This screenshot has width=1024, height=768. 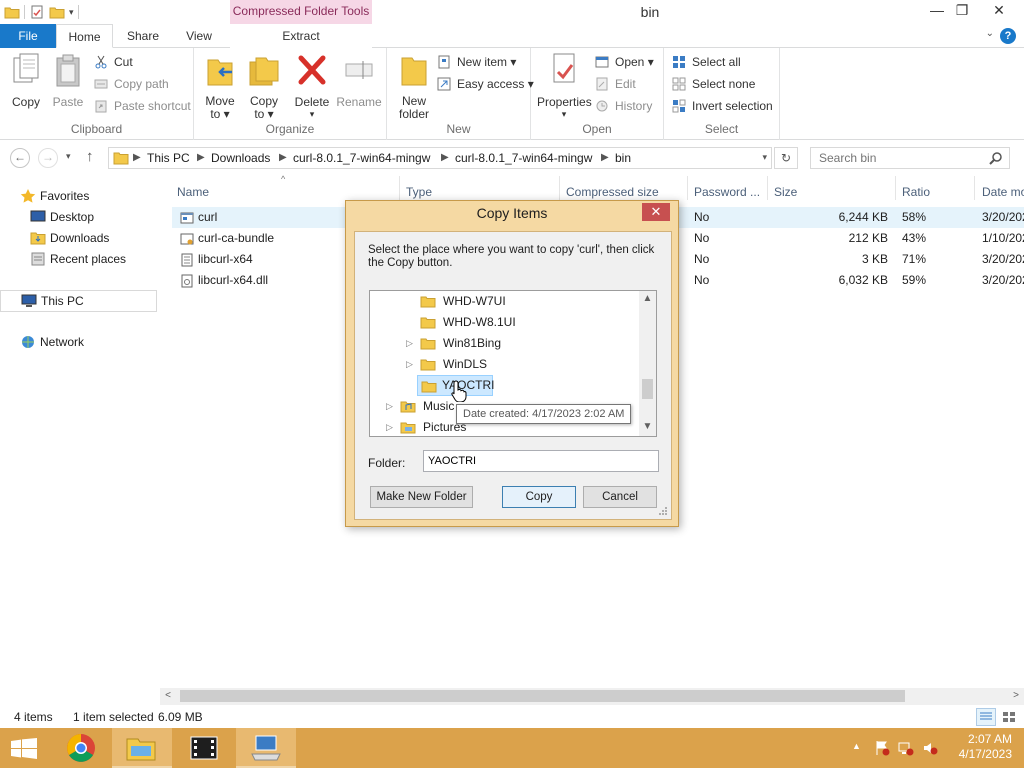 I want to click on collapse-ribbon-chevron-icon: ⌄, so click(x=990, y=33).